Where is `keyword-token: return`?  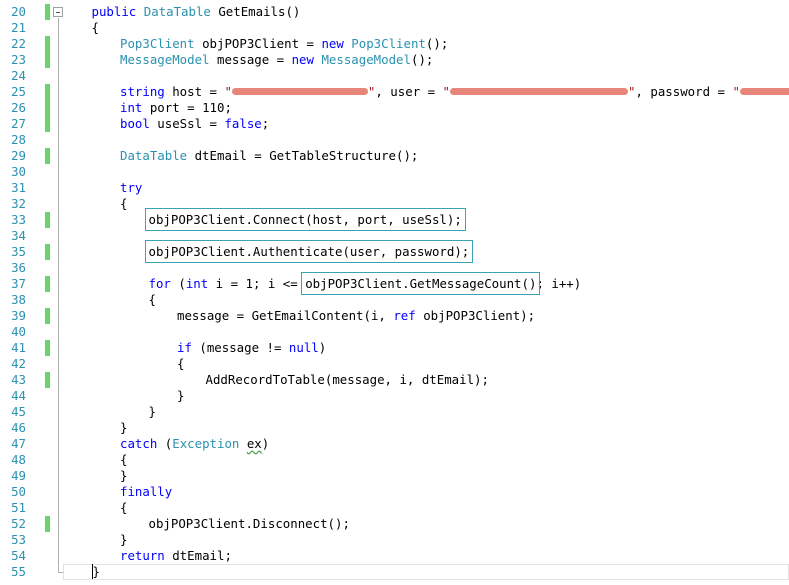
keyword-token: return is located at coordinates (142, 555).